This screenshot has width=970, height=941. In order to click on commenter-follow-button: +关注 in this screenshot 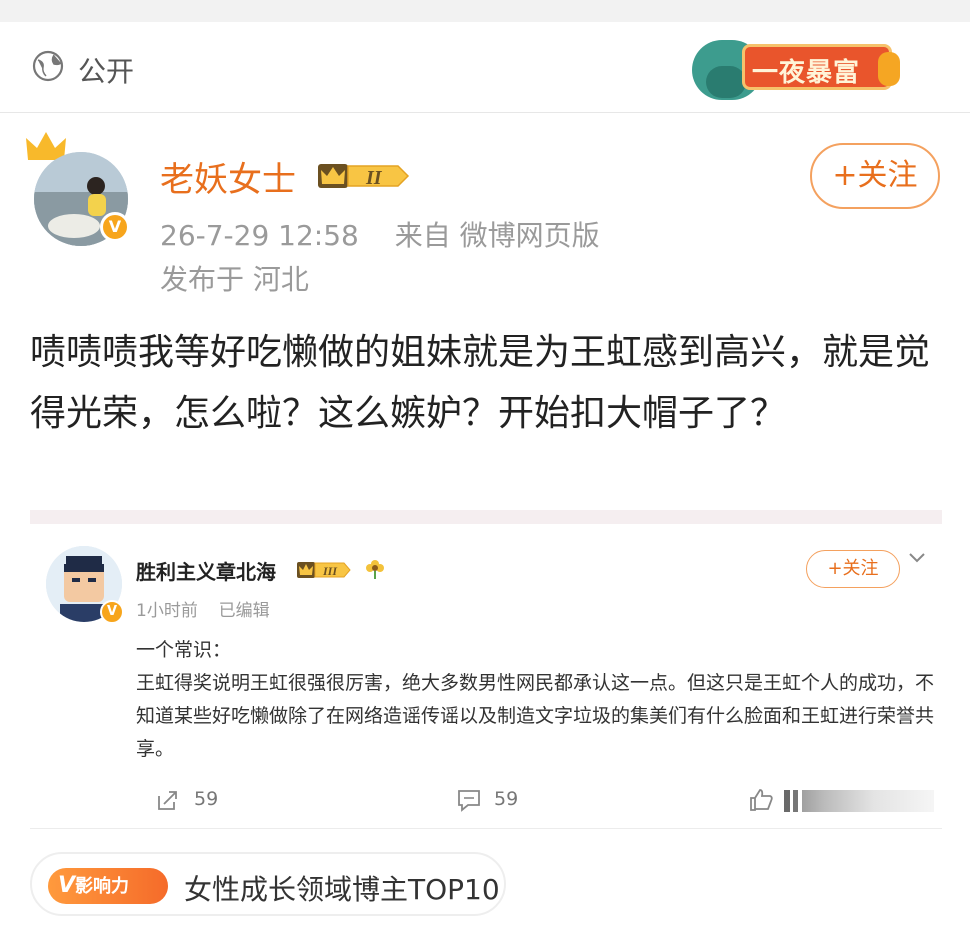, I will do `click(853, 569)`.